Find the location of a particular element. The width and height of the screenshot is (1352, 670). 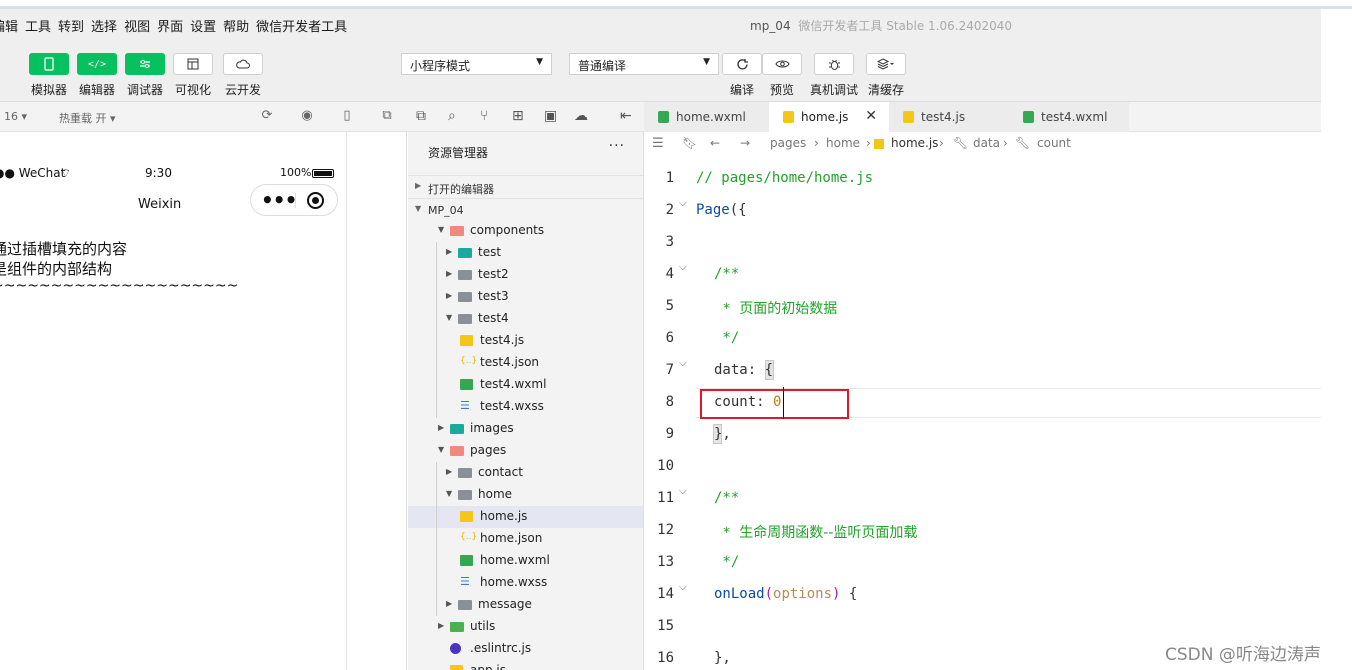

tree-item: ☰ home.wxss is located at coordinates (525, 583).